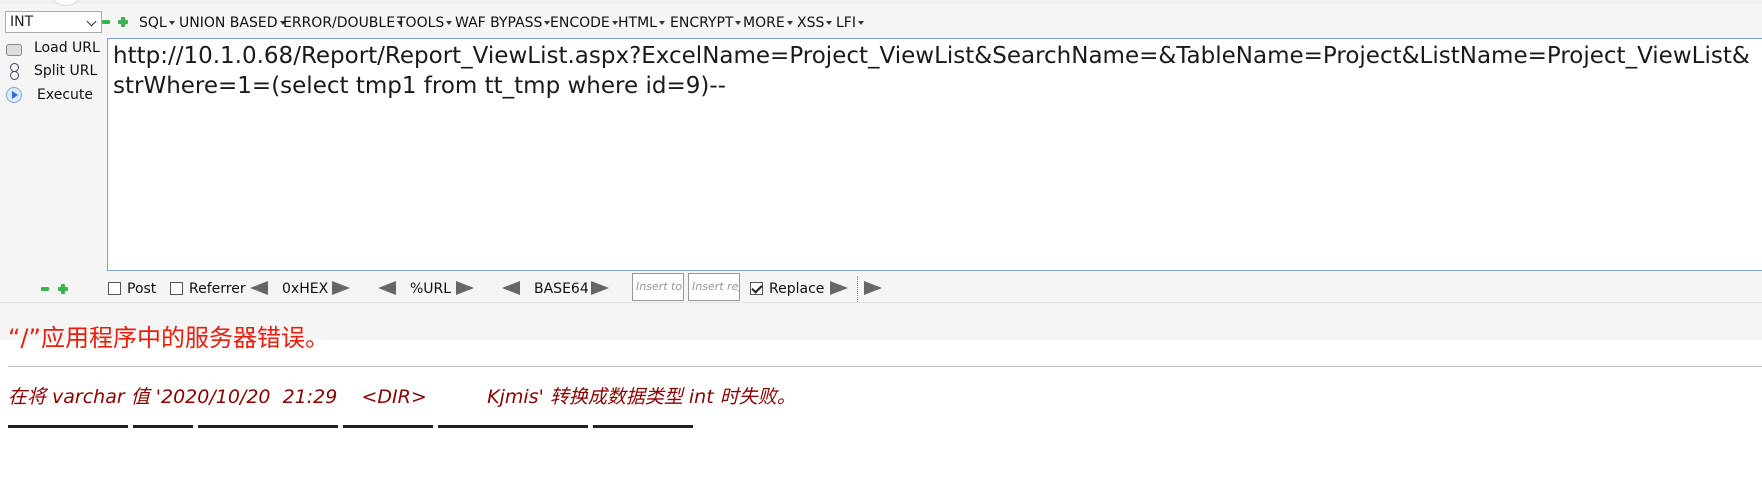 This screenshot has height=482, width=1762. I want to click on menu-encrypt: ENCRYPT, so click(706, 23).